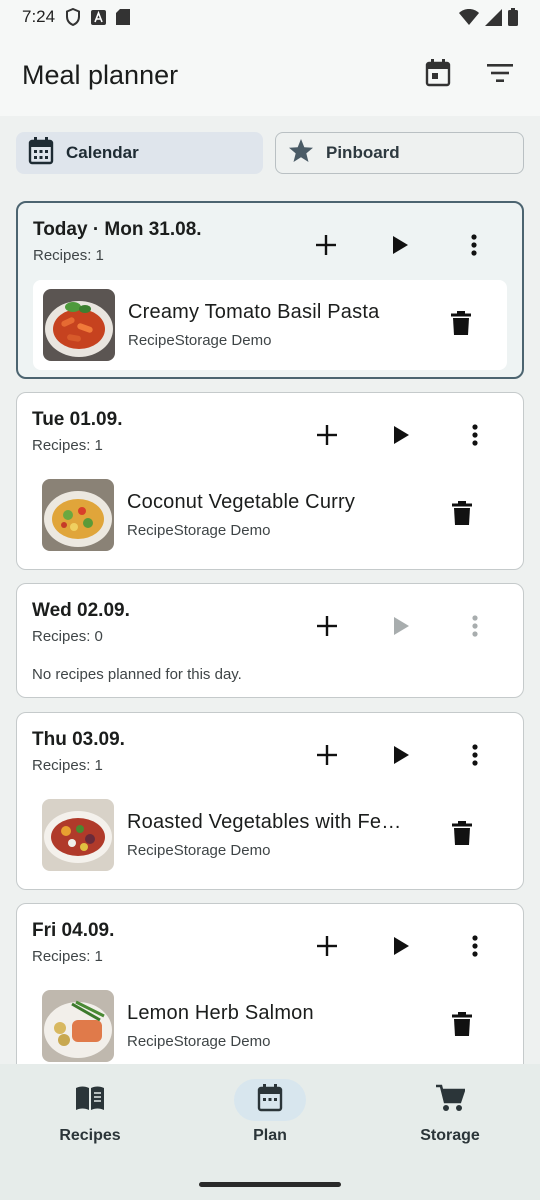  Describe the element at coordinates (78, 739) in the screenshot. I see `day-title: Thu 03.09.` at that location.